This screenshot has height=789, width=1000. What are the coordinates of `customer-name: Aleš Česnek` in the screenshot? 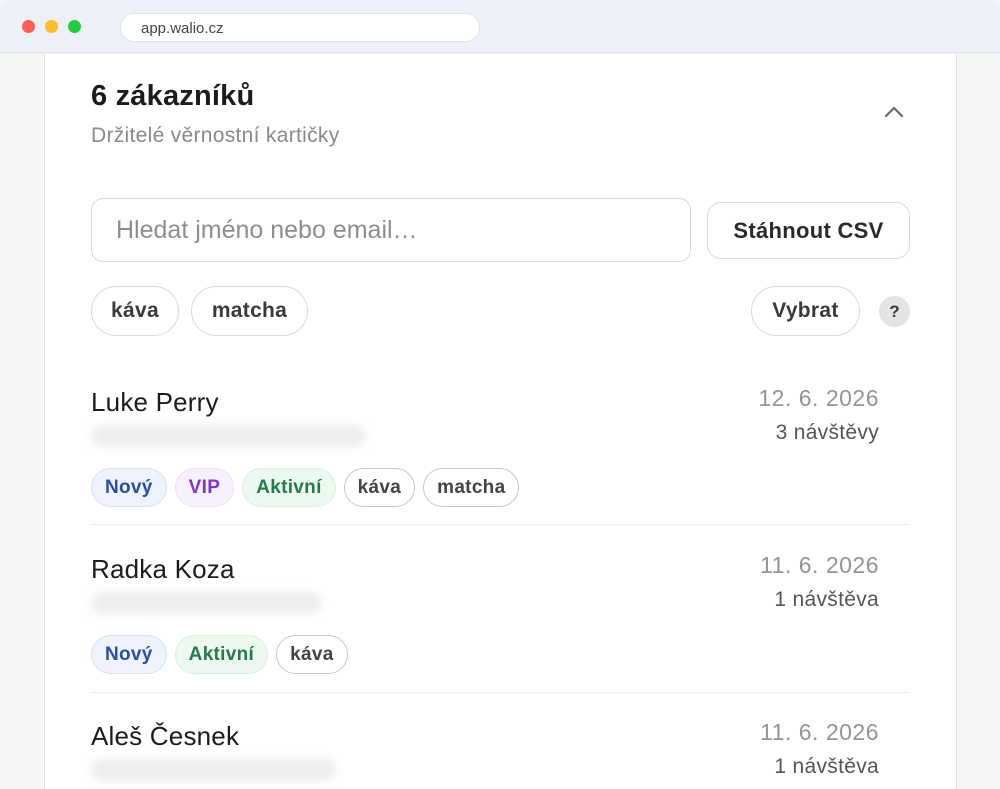 It's located at (165, 736).